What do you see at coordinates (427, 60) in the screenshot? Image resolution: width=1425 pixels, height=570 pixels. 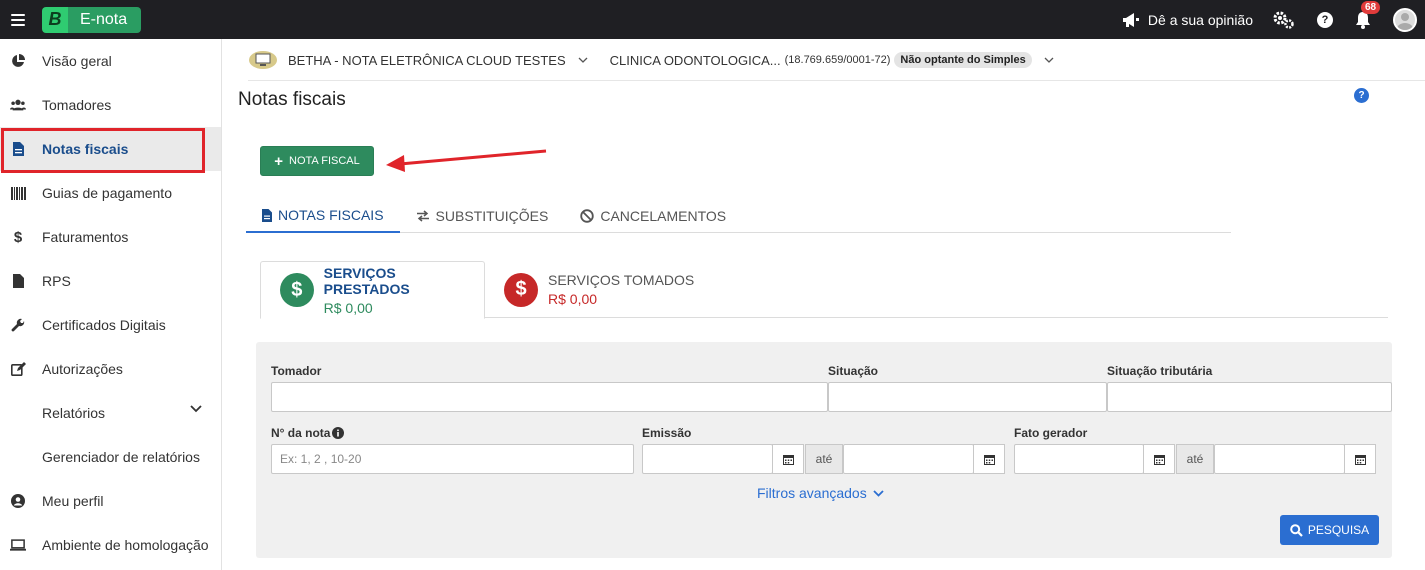 I see `system-name: BETHA - NOTA ELETRÔNICA CLOUD TESTES` at bounding box center [427, 60].